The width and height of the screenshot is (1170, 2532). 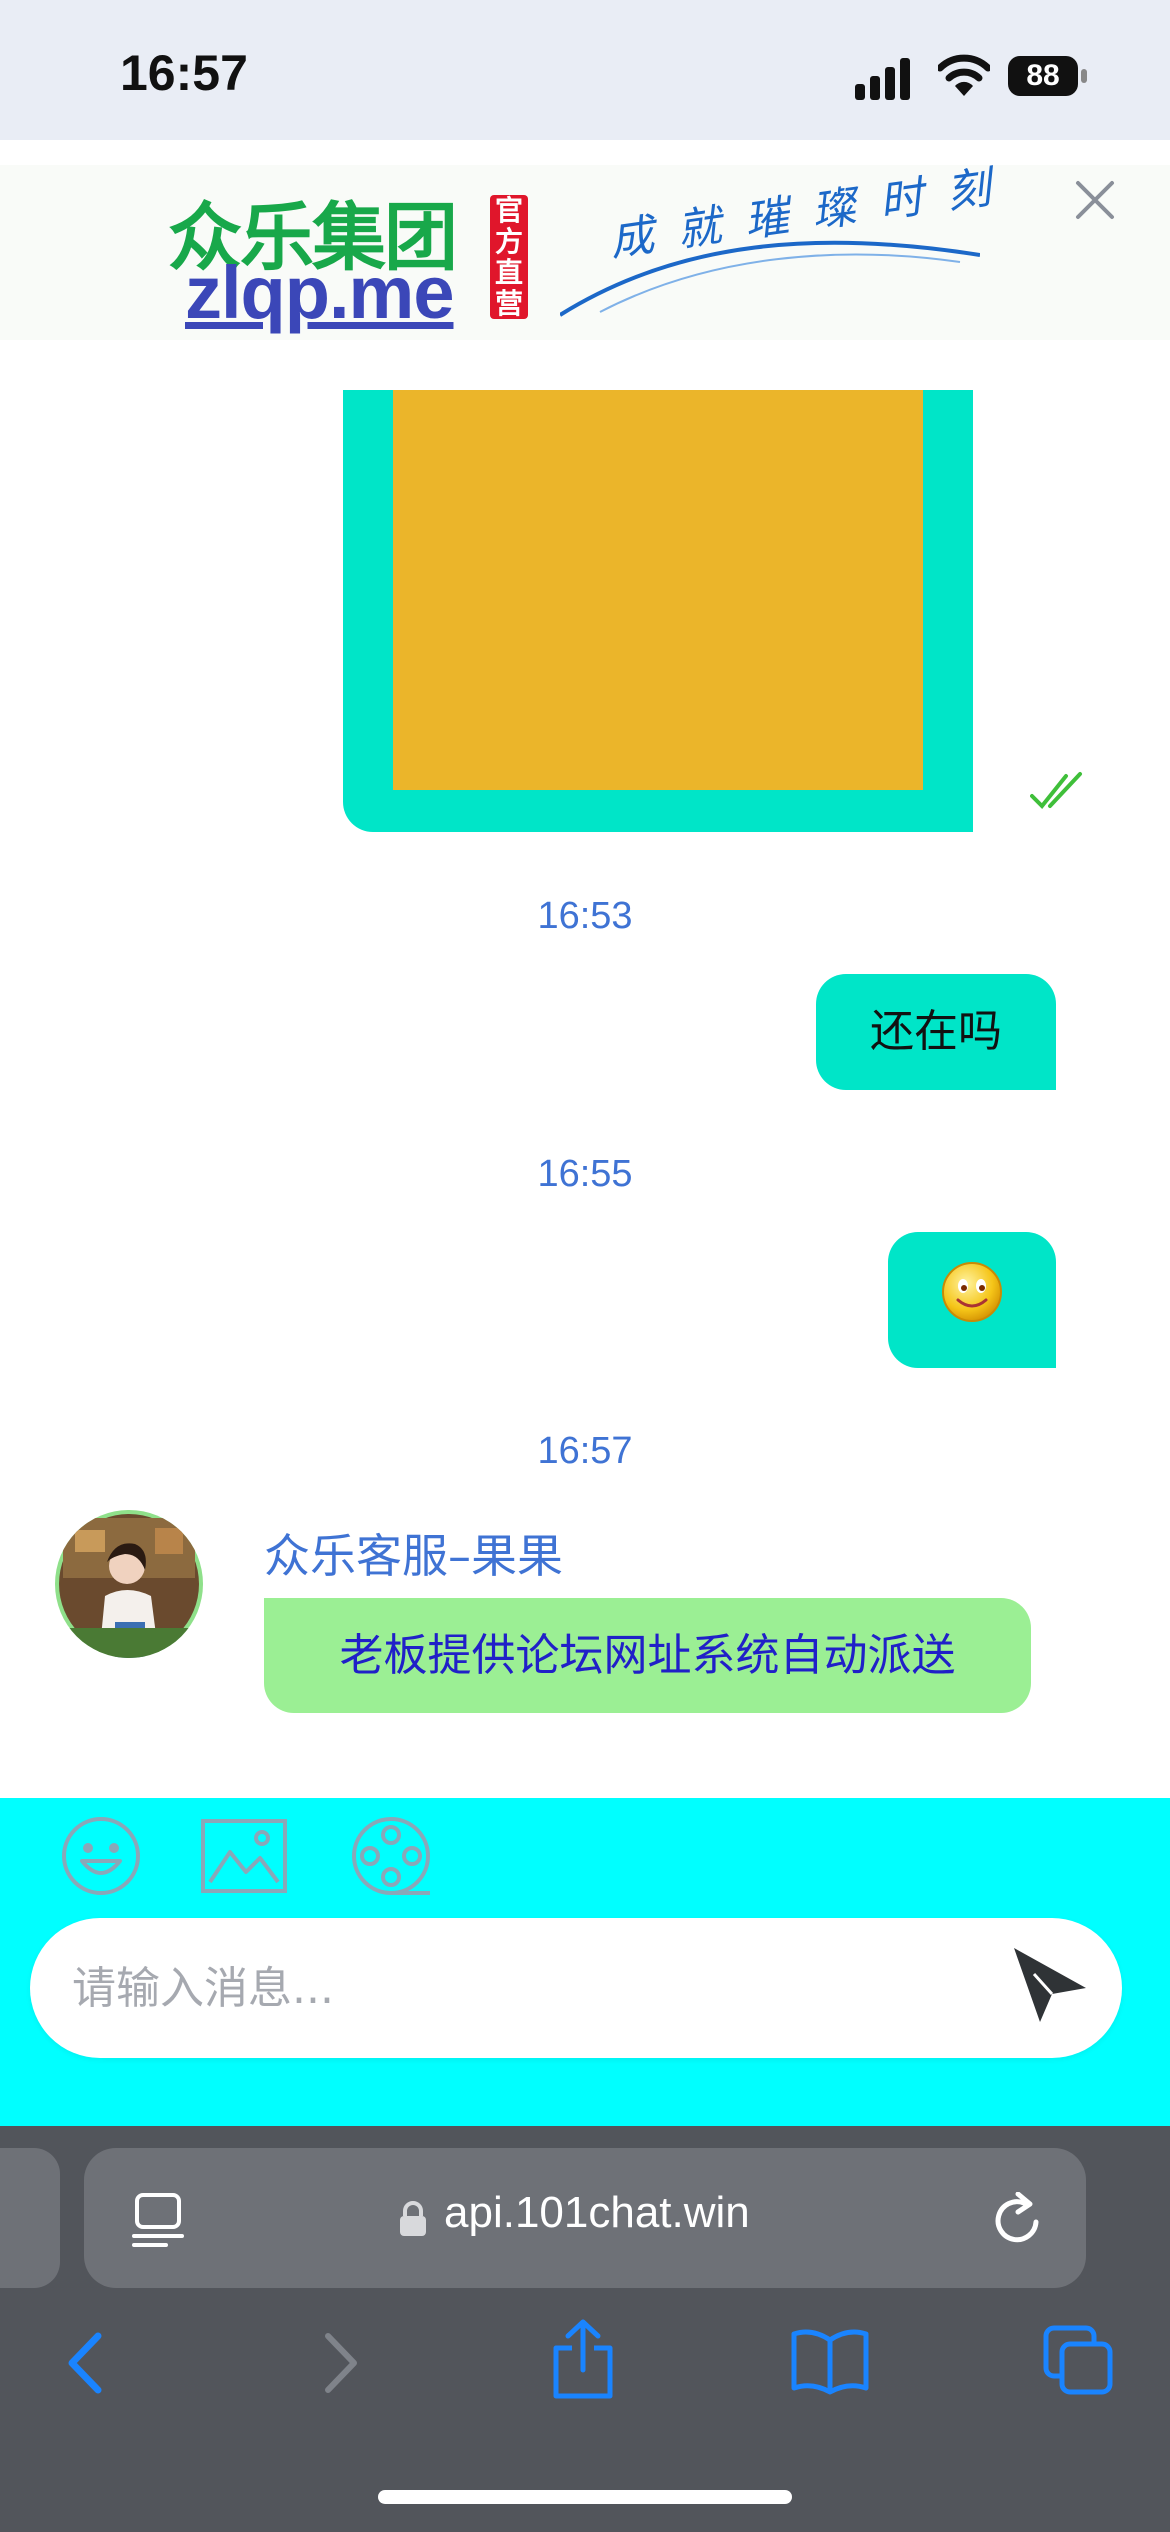 I want to click on status-time: 16:57, so click(x=184, y=73).